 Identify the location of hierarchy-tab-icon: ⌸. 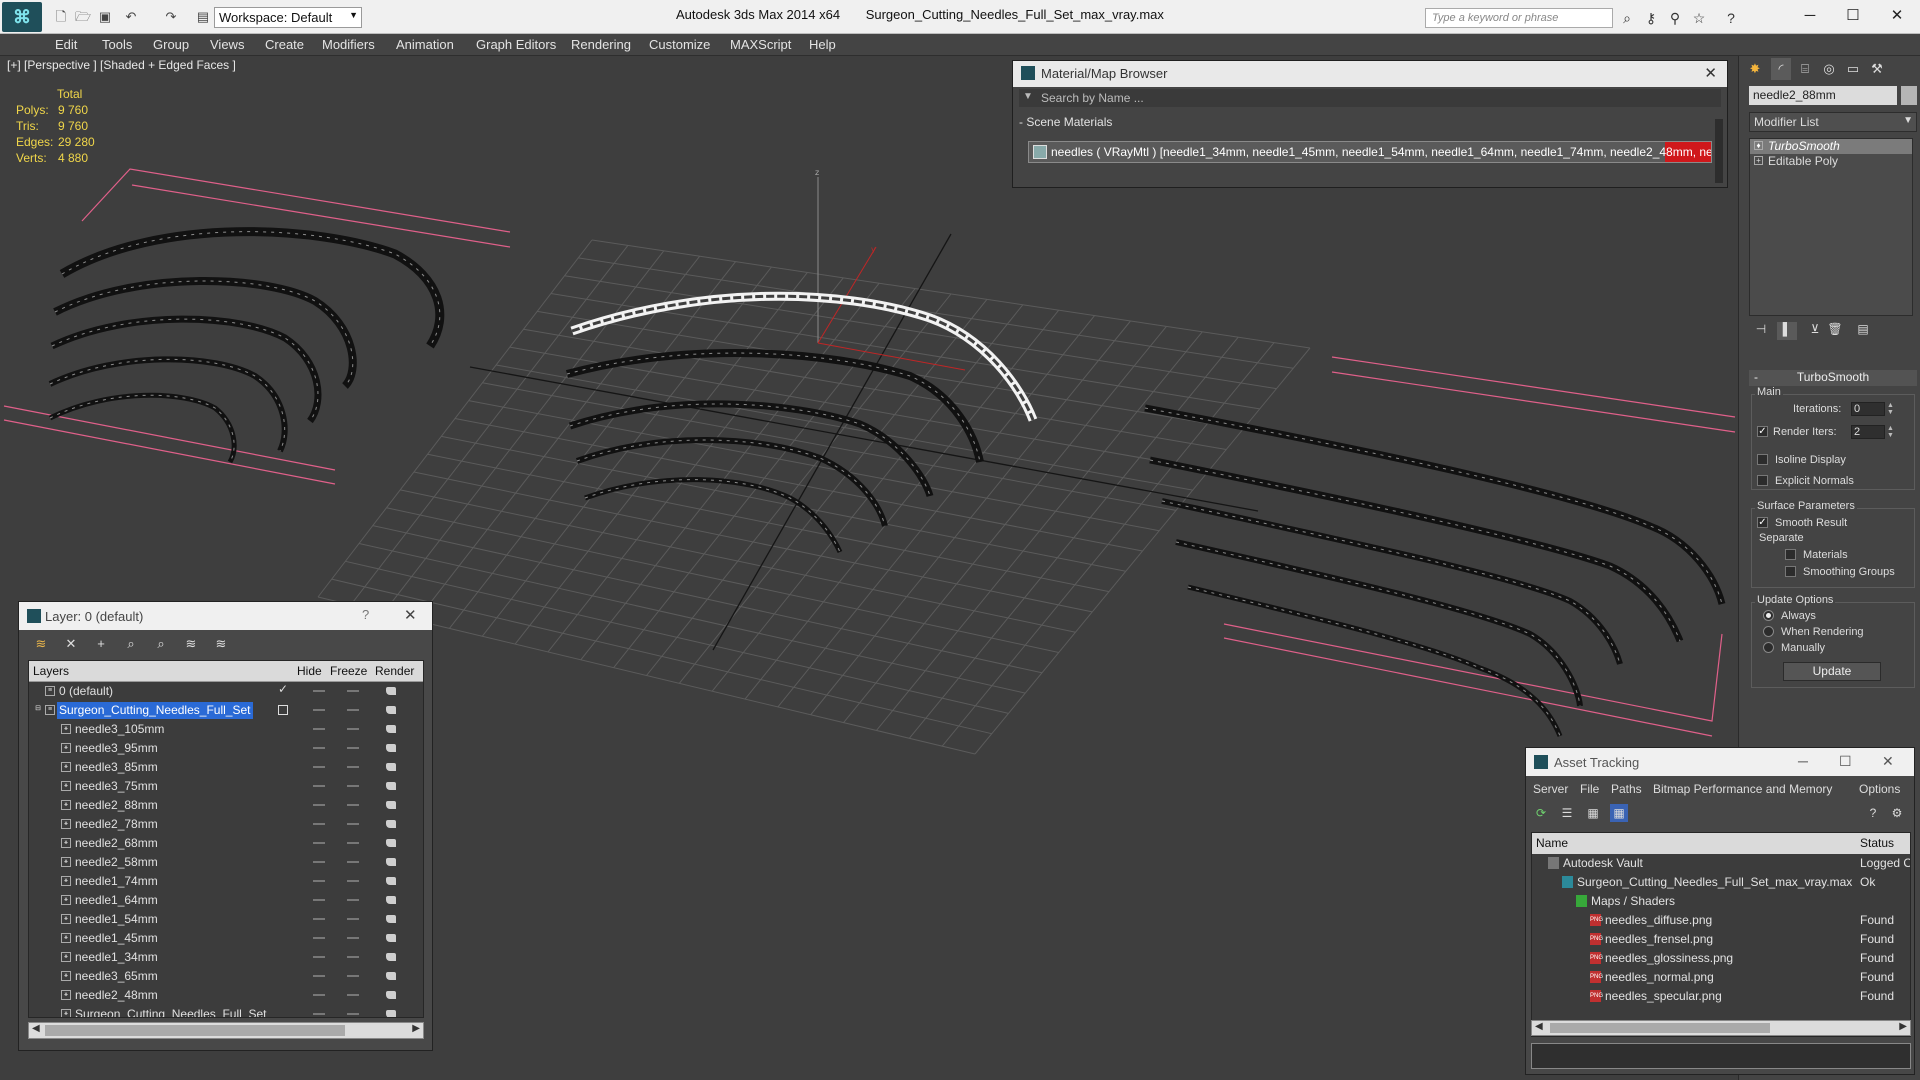
(1805, 69).